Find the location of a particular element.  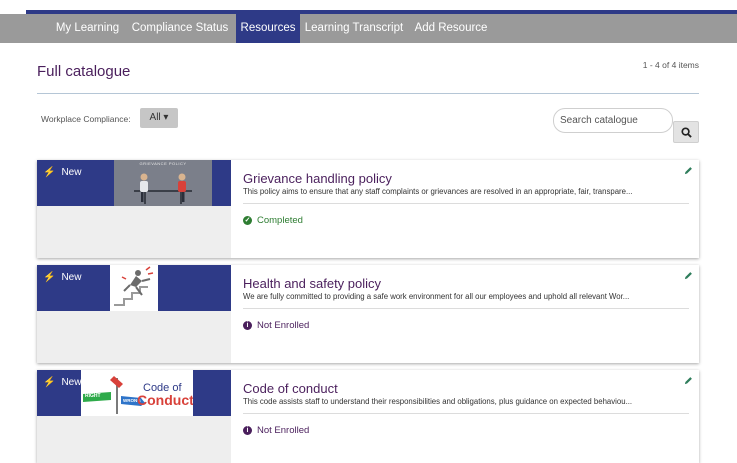

compliance-filter-dropdown: All ▾ is located at coordinates (159, 118).